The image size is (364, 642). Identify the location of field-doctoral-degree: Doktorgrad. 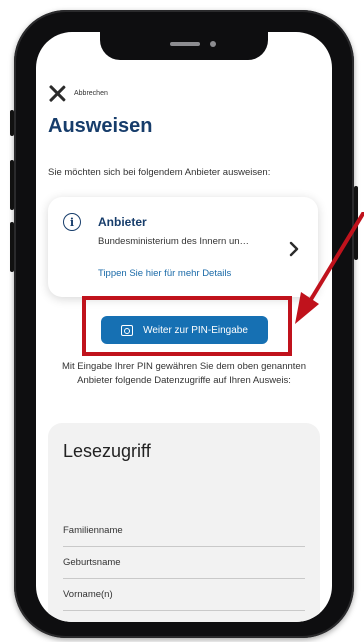
(184, 616).